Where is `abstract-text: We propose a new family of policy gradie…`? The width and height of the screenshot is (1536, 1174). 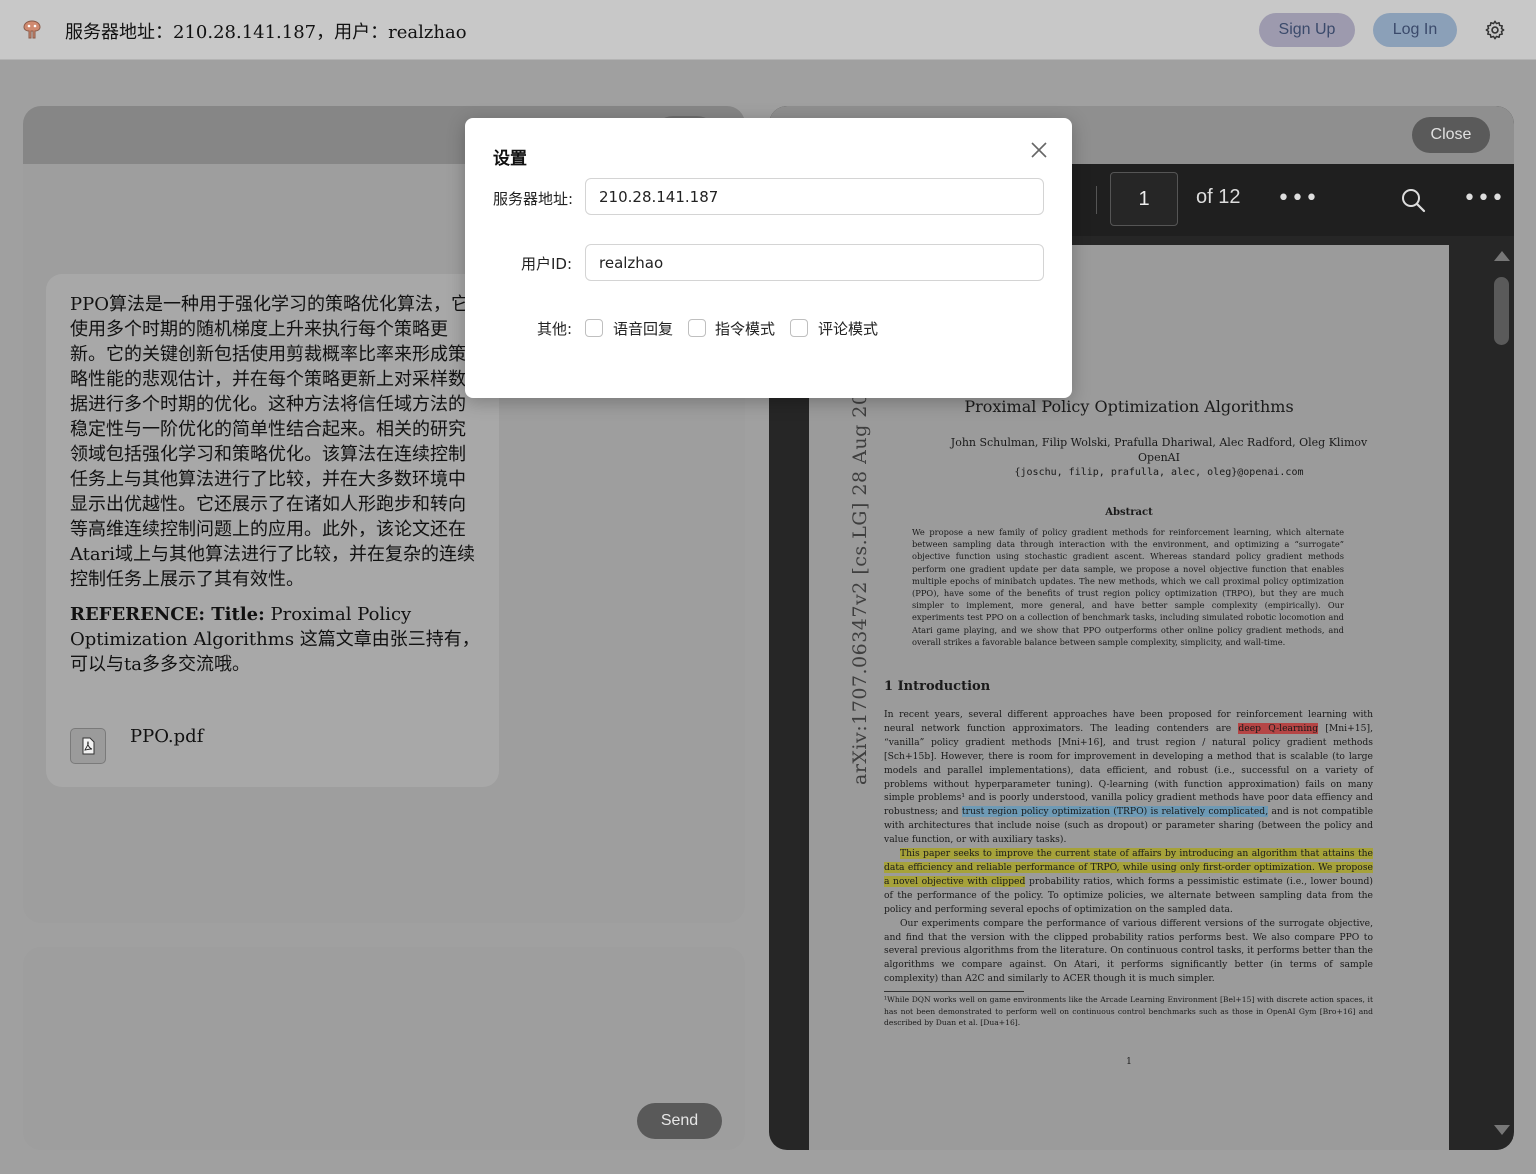 abstract-text: We propose a new family of policy gradie… is located at coordinates (1128, 587).